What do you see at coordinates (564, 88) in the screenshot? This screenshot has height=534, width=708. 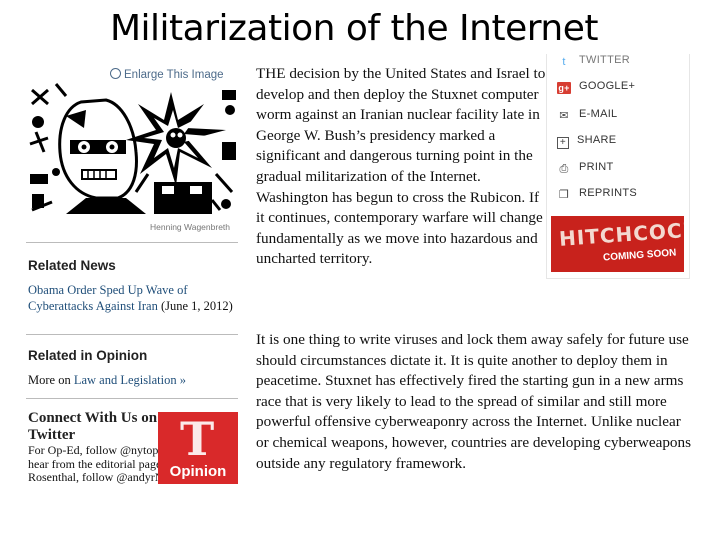 I see `google-plus-icon: g+` at bounding box center [564, 88].